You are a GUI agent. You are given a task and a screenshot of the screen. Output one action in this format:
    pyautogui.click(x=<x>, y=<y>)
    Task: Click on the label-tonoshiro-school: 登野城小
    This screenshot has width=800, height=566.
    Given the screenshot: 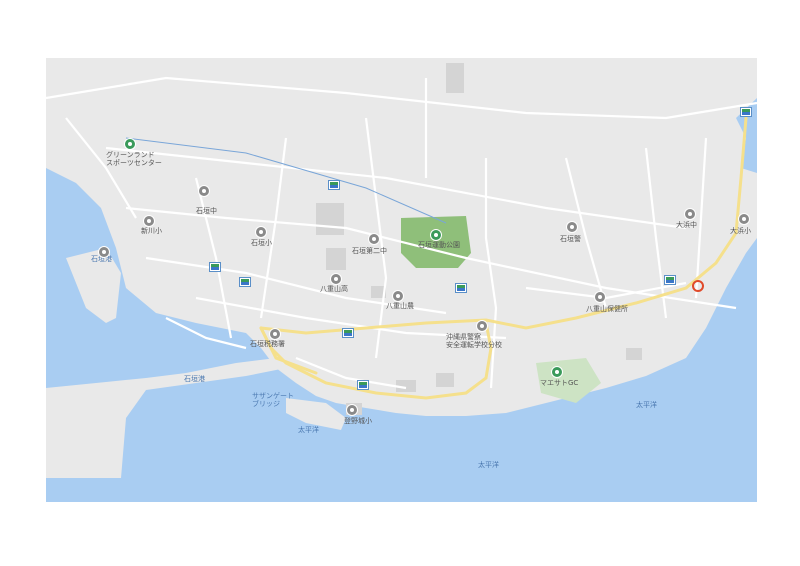 What is the action you would take?
    pyautogui.click(x=358, y=421)
    